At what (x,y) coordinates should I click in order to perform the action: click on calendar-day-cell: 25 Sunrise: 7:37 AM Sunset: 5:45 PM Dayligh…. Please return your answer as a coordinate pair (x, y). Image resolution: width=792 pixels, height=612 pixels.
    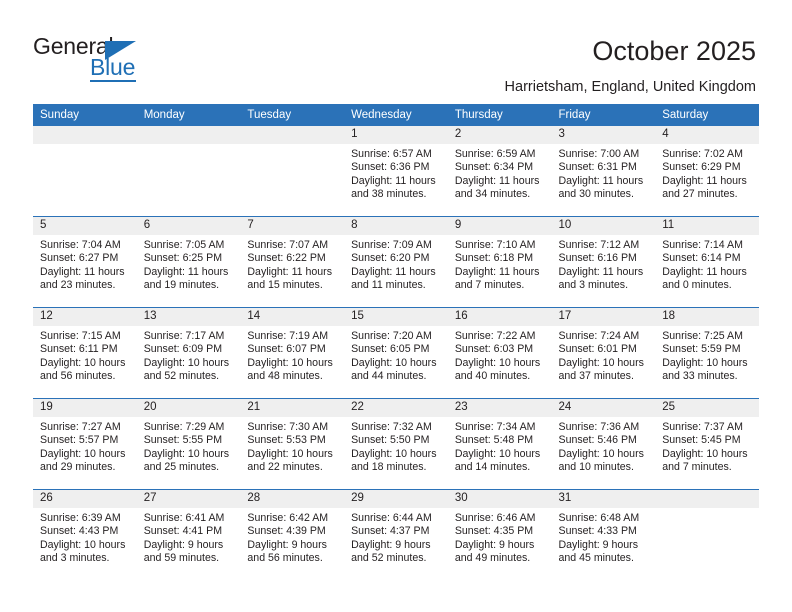
    Looking at the image, I should click on (707, 444).